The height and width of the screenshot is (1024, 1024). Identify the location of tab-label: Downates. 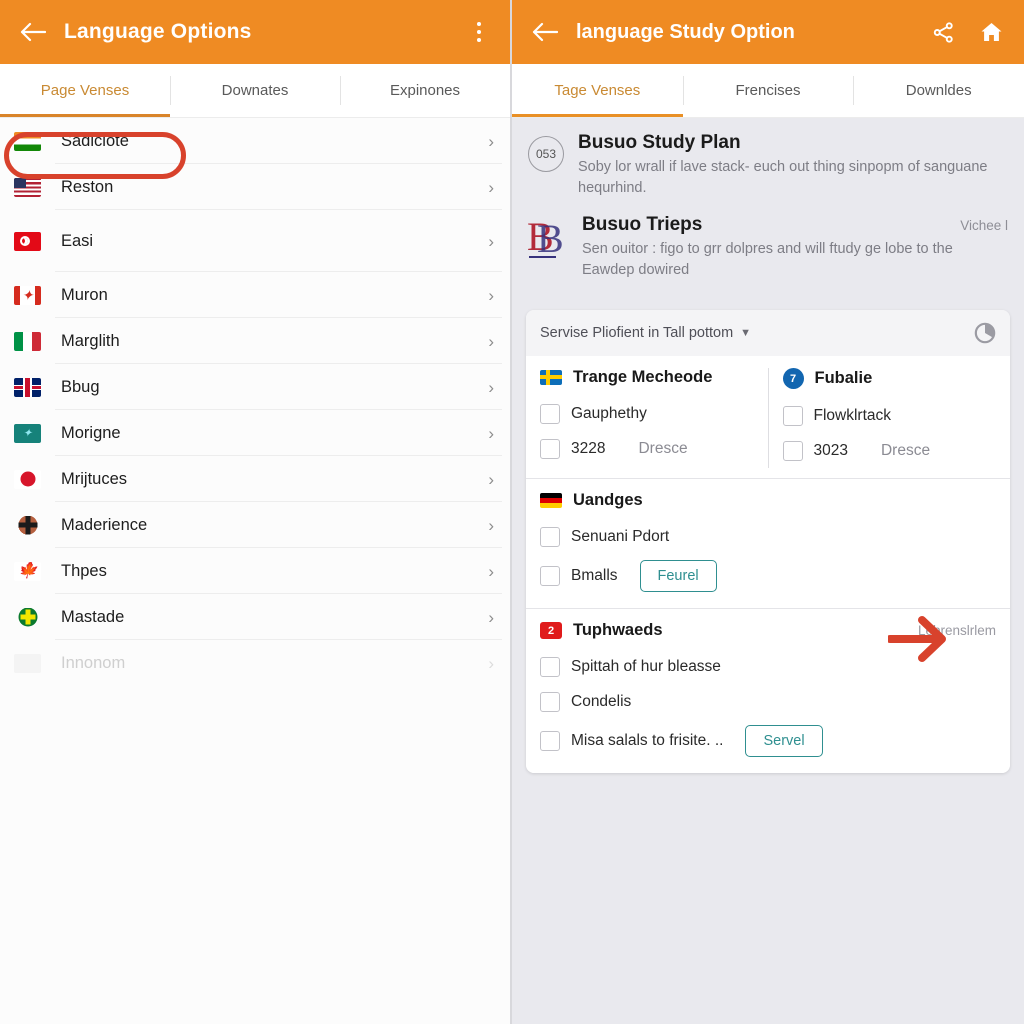
(255, 90).